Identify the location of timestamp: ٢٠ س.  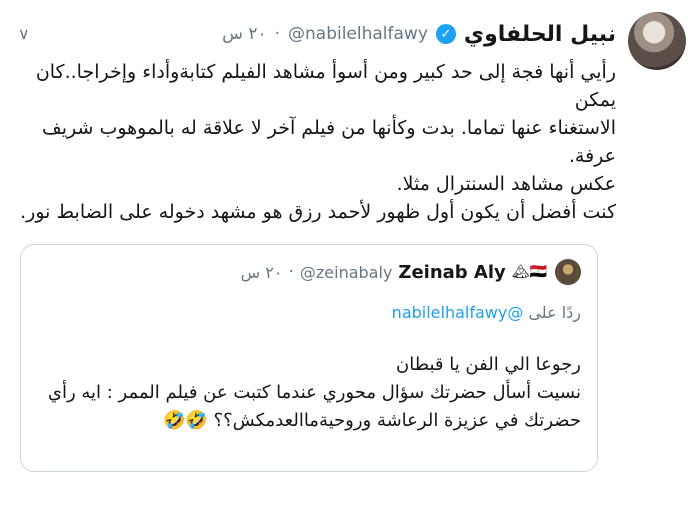
(244, 34).